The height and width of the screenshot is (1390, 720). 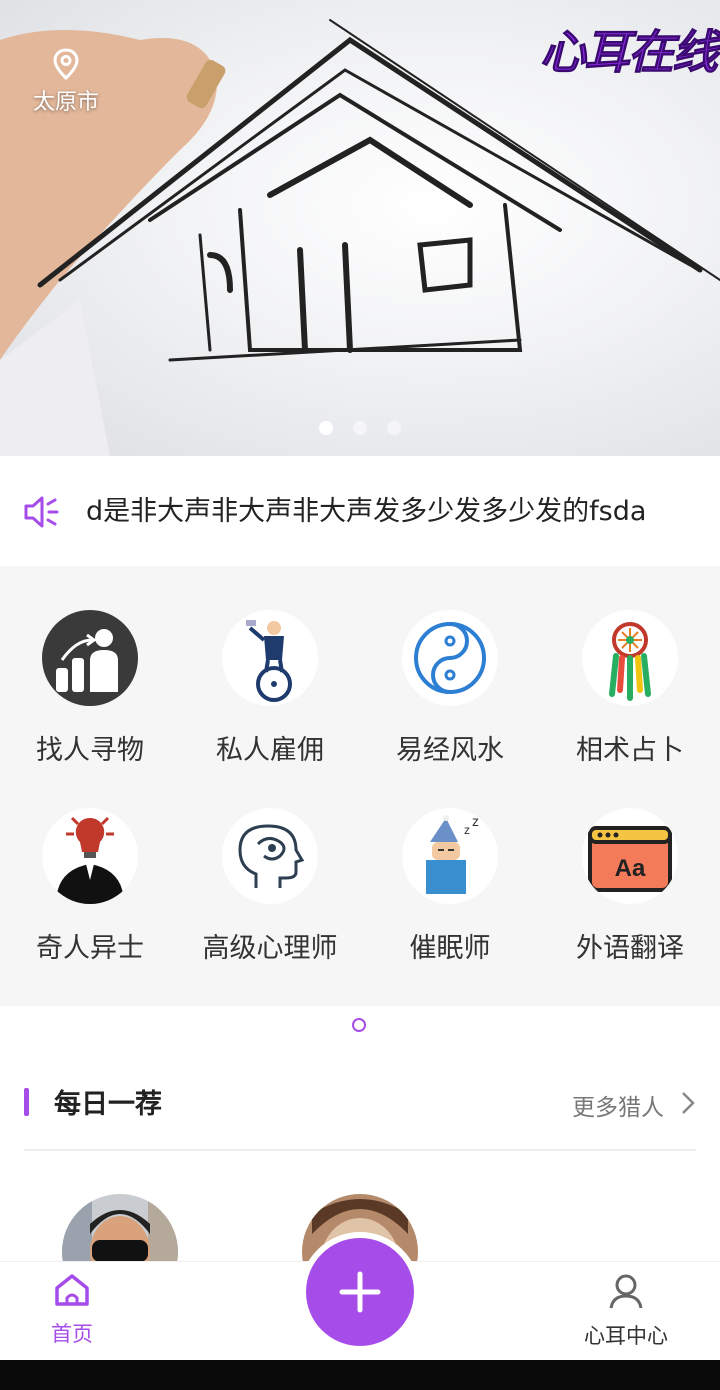 I want to click on tab-label: 首页, so click(x=72, y=1334).